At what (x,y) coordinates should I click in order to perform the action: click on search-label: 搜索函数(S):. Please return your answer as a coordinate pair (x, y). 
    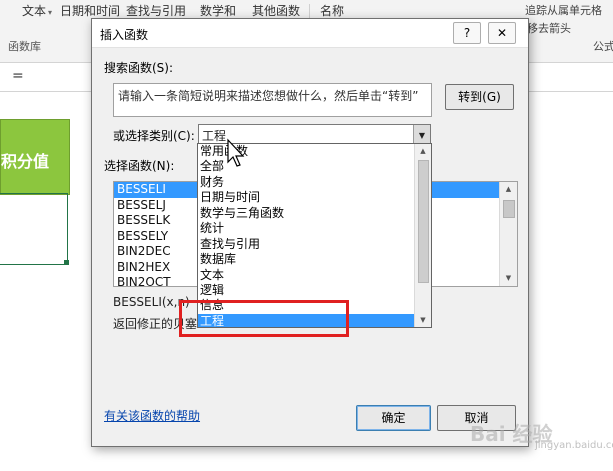
    Looking at the image, I should click on (139, 68).